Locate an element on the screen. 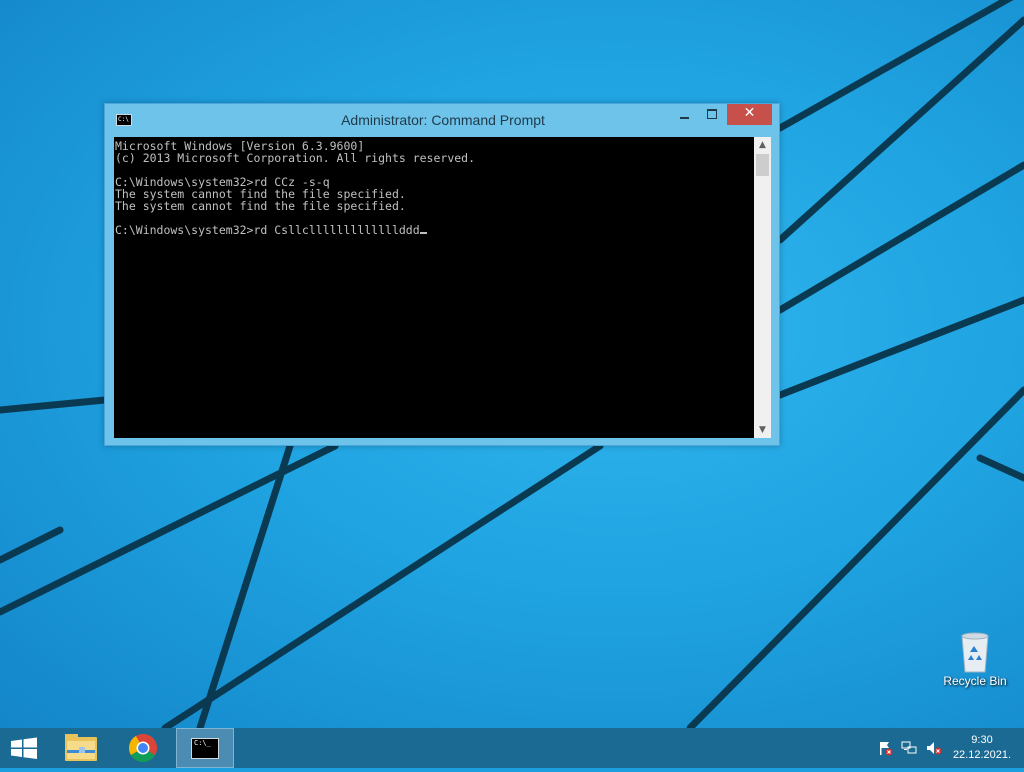  windows-logo-icon is located at coordinates (24, 748).